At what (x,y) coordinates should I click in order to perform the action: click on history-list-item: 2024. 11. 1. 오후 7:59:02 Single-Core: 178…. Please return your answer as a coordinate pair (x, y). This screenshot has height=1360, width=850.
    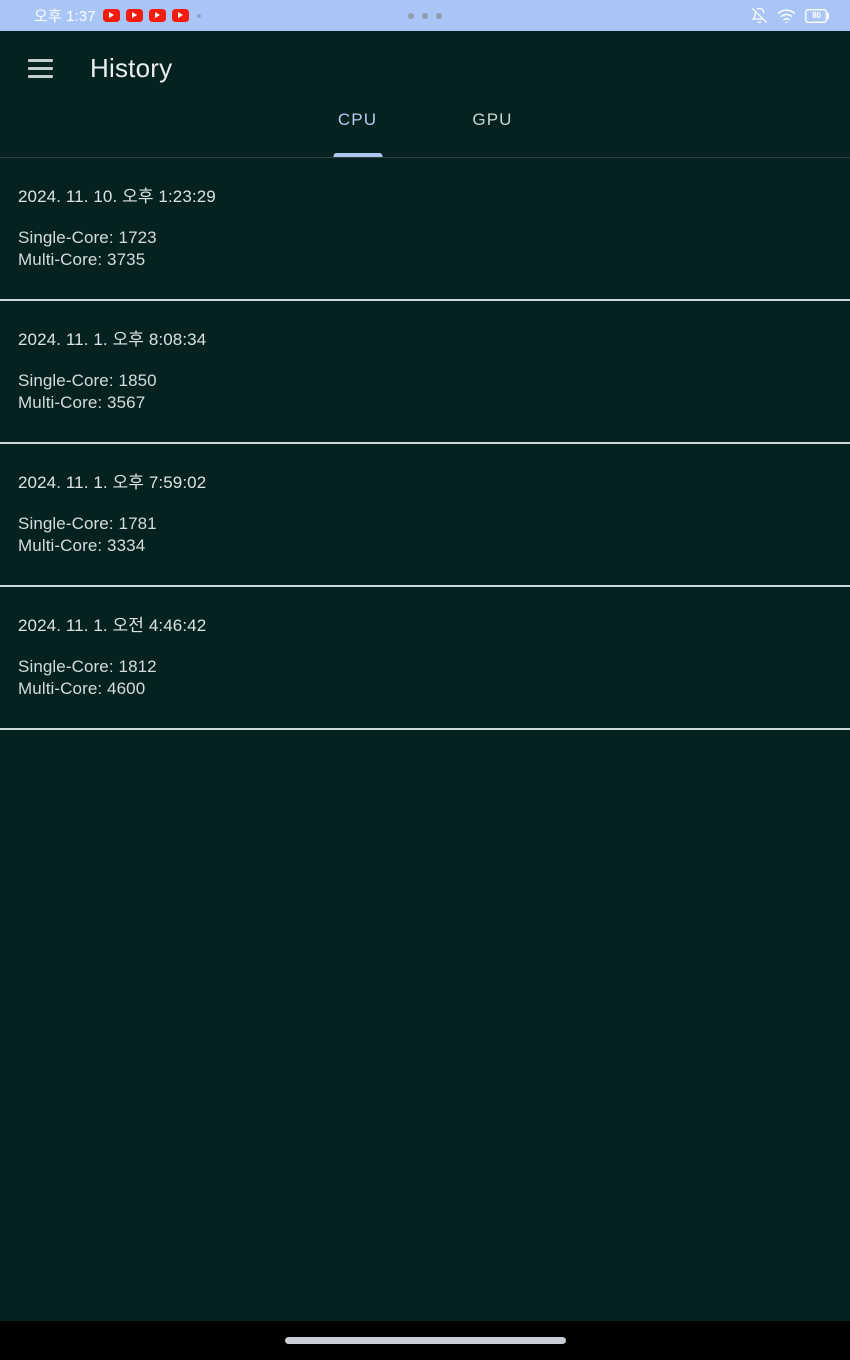
    Looking at the image, I should click on (425, 515).